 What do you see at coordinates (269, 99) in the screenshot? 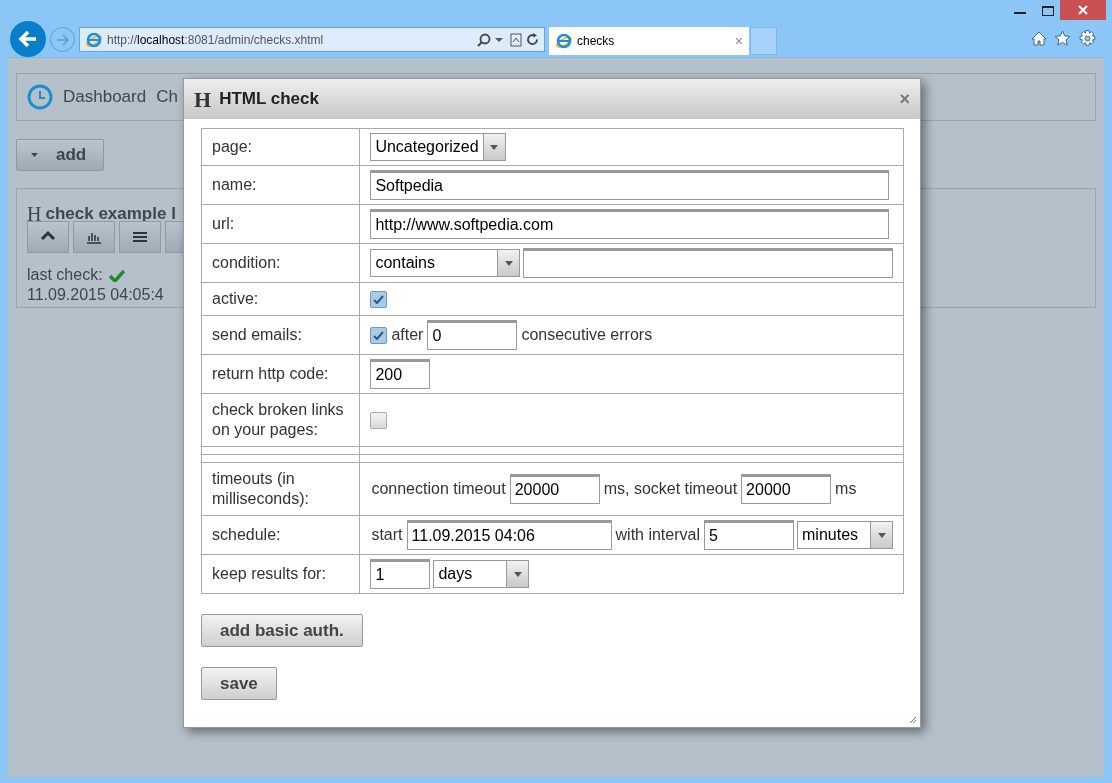
I see `dialog-title: HTML check` at bounding box center [269, 99].